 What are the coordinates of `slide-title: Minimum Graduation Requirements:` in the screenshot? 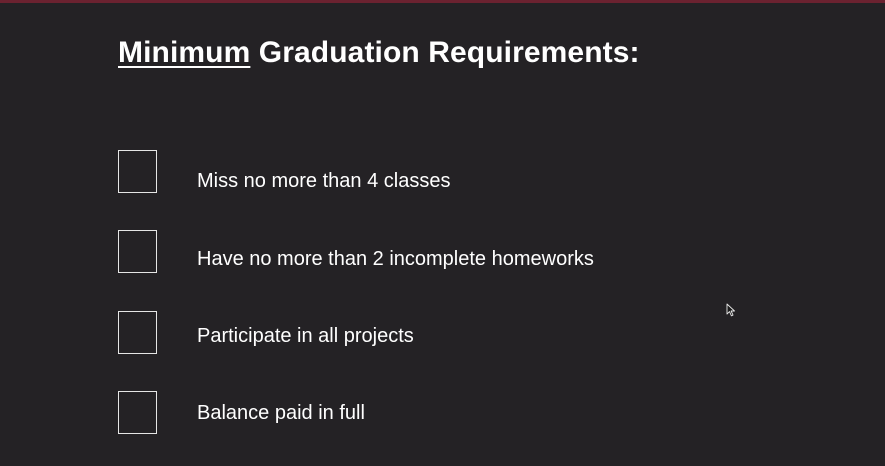 It's located at (379, 53).